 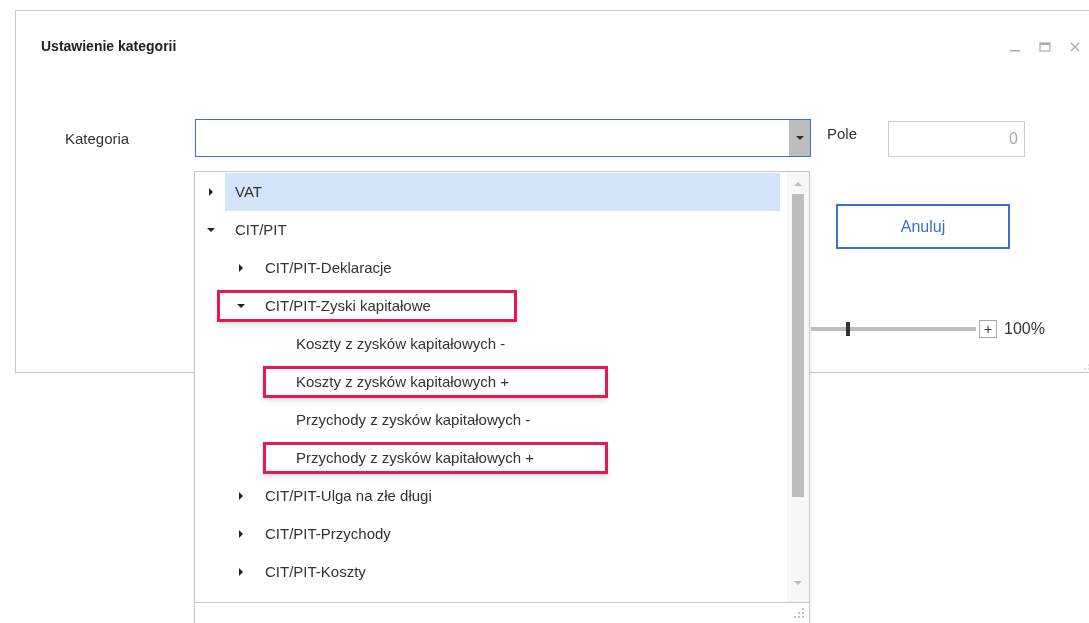 I want to click on tree-item: Przychody z zysków kapitałowych -, so click(x=532, y=420).